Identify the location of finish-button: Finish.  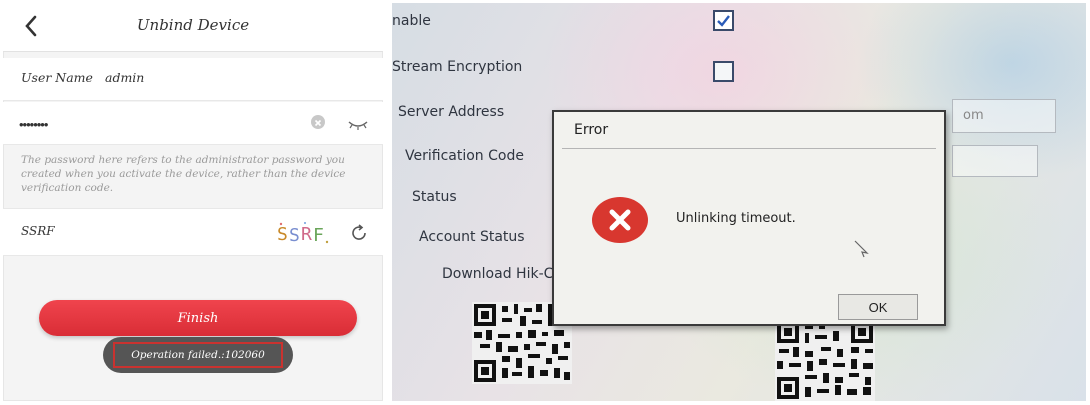
(198, 318).